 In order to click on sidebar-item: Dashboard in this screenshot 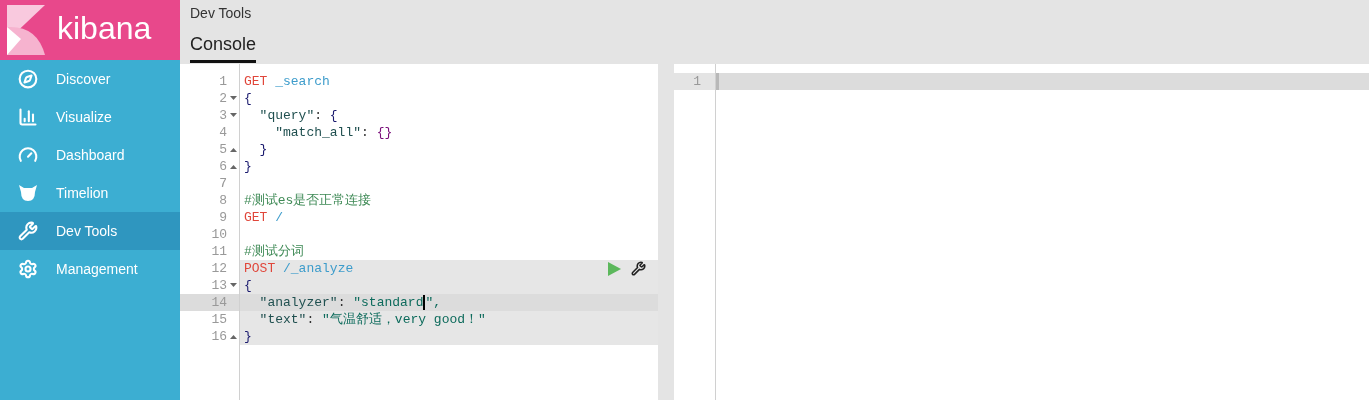, I will do `click(90, 155)`.